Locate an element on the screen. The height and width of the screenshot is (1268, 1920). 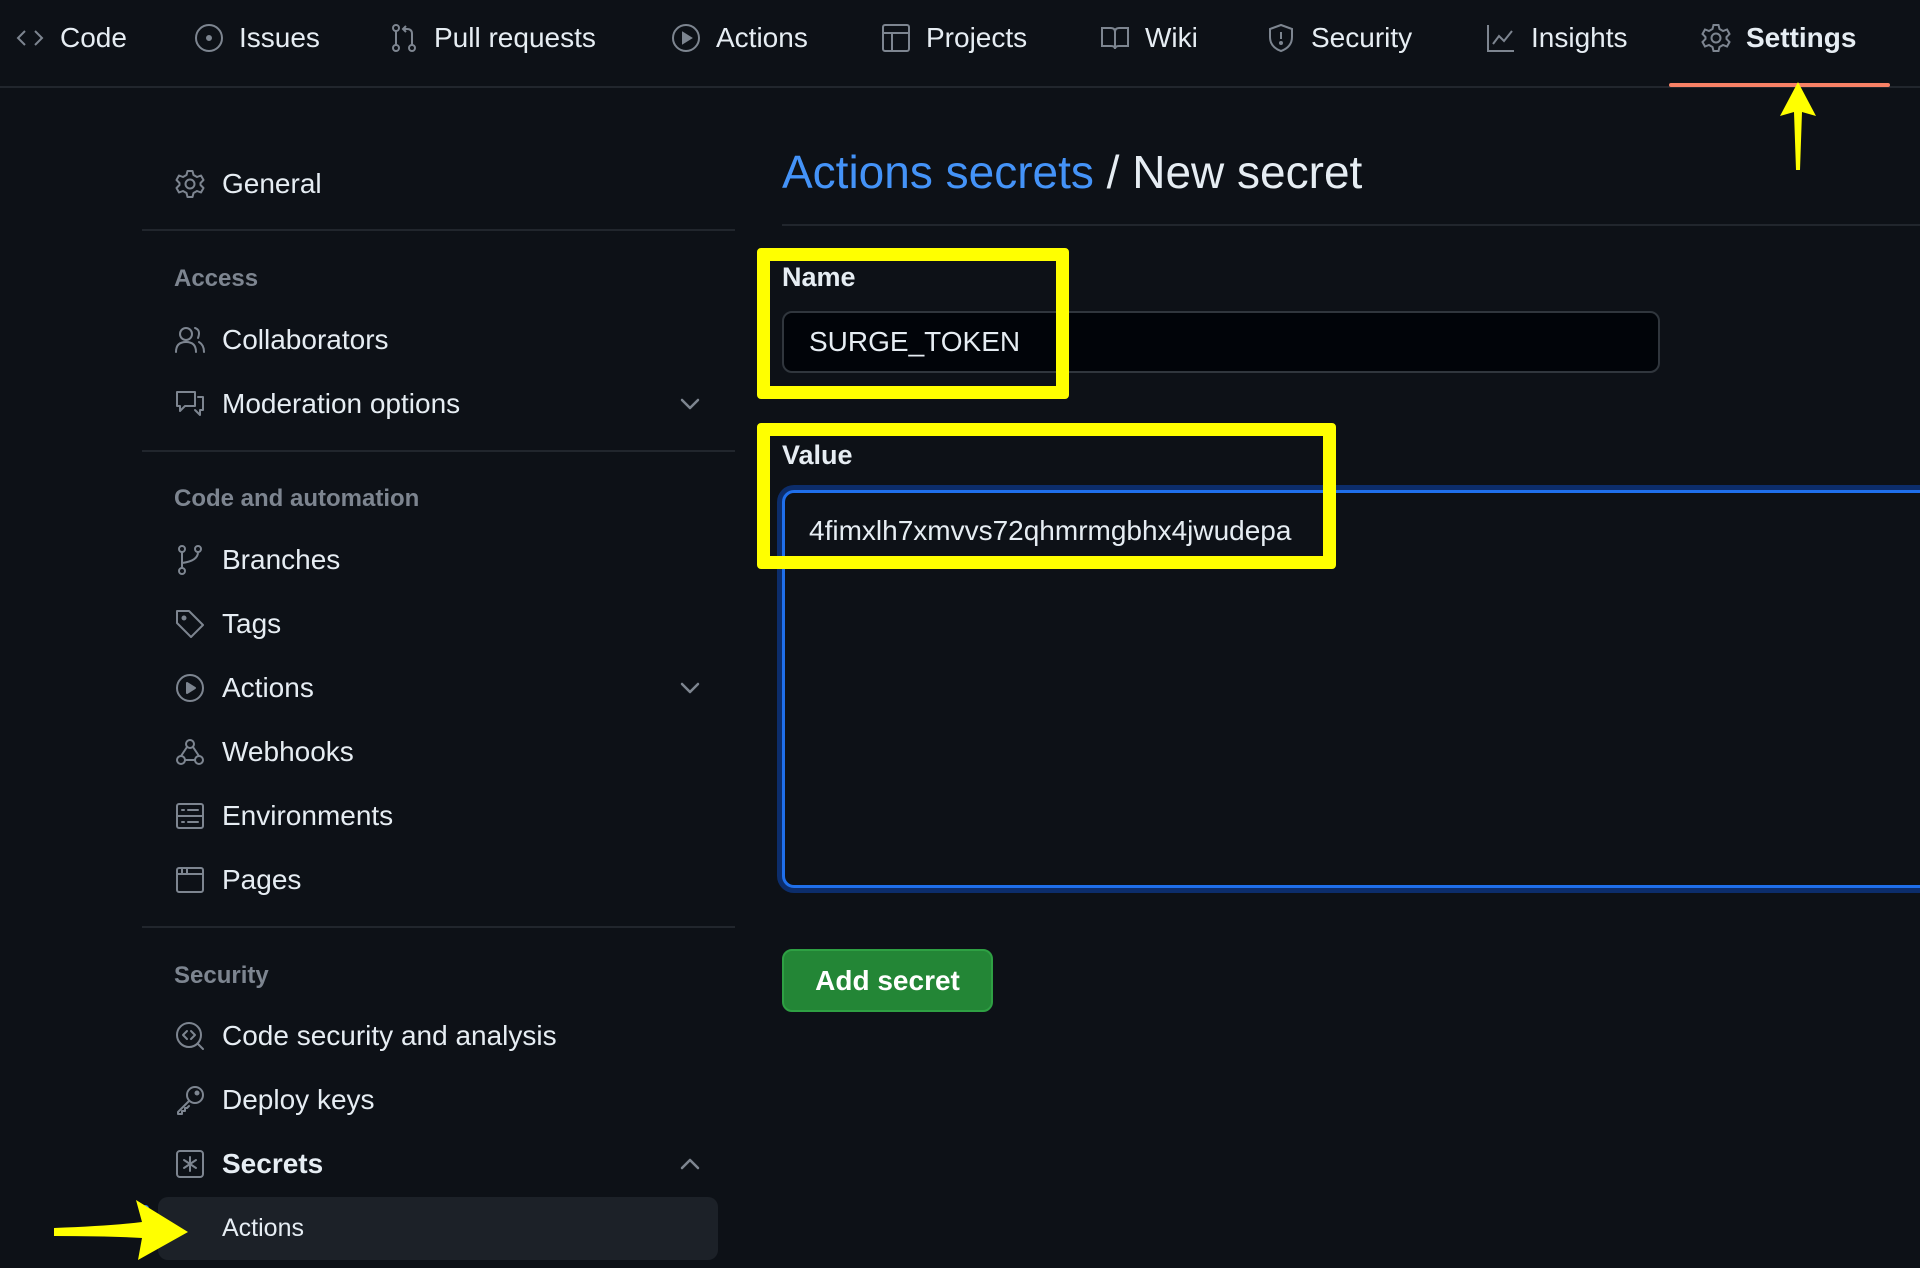
sidebar-item-environments: Environments is located at coordinates (444, 816).